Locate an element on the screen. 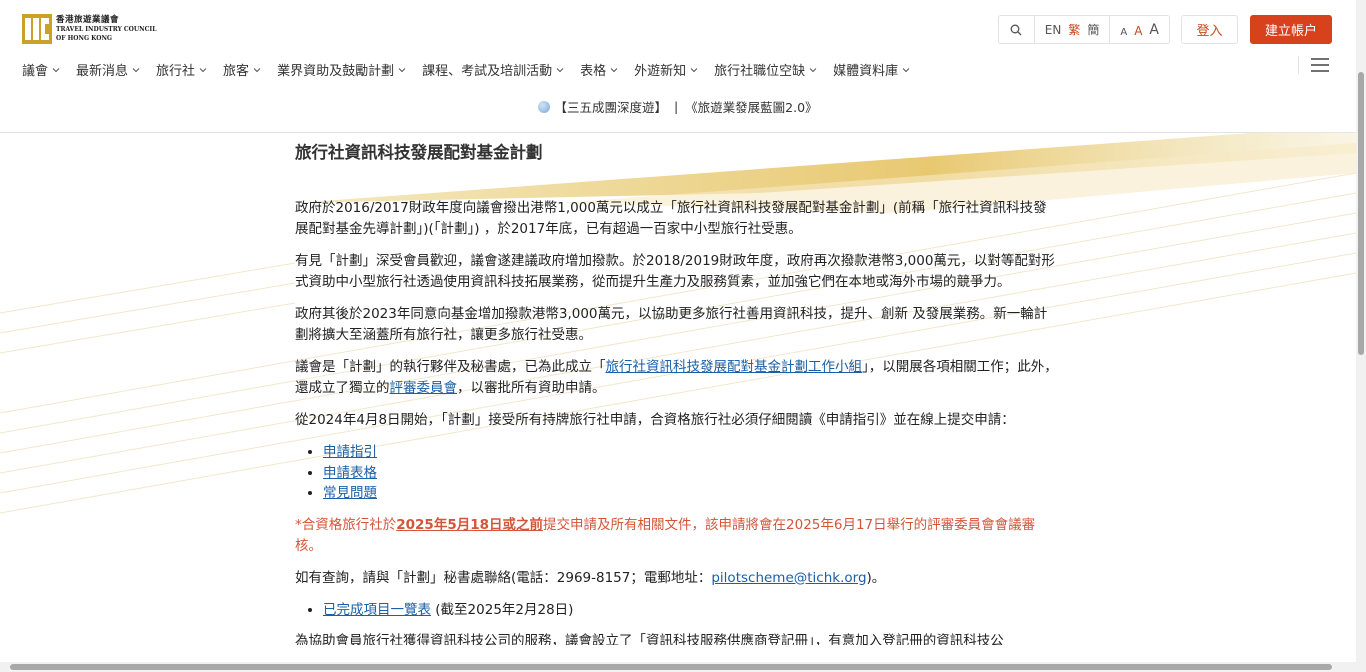  lang-en-option: EN is located at coordinates (1053, 30).